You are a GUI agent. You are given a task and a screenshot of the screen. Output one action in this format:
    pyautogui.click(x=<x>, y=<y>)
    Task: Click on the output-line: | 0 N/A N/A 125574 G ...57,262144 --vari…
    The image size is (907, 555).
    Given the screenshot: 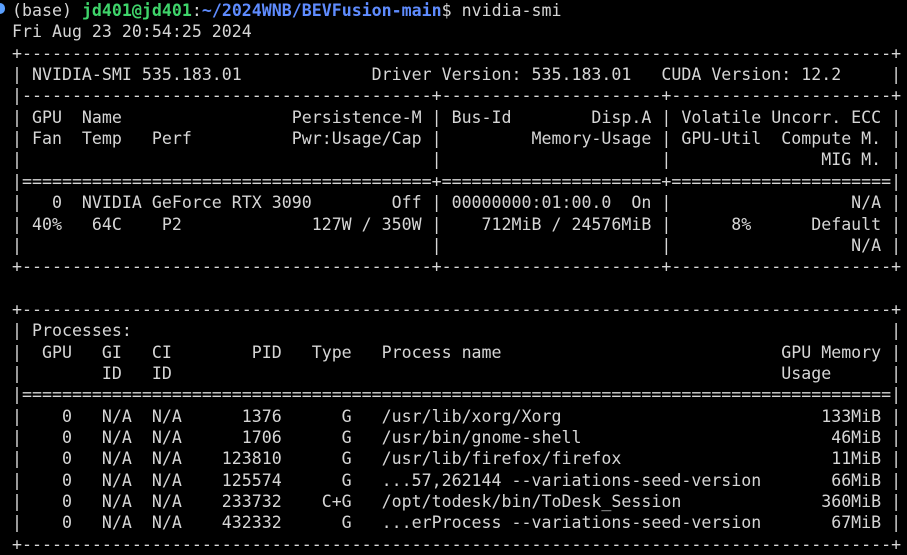 What is the action you would take?
    pyautogui.click(x=457, y=480)
    